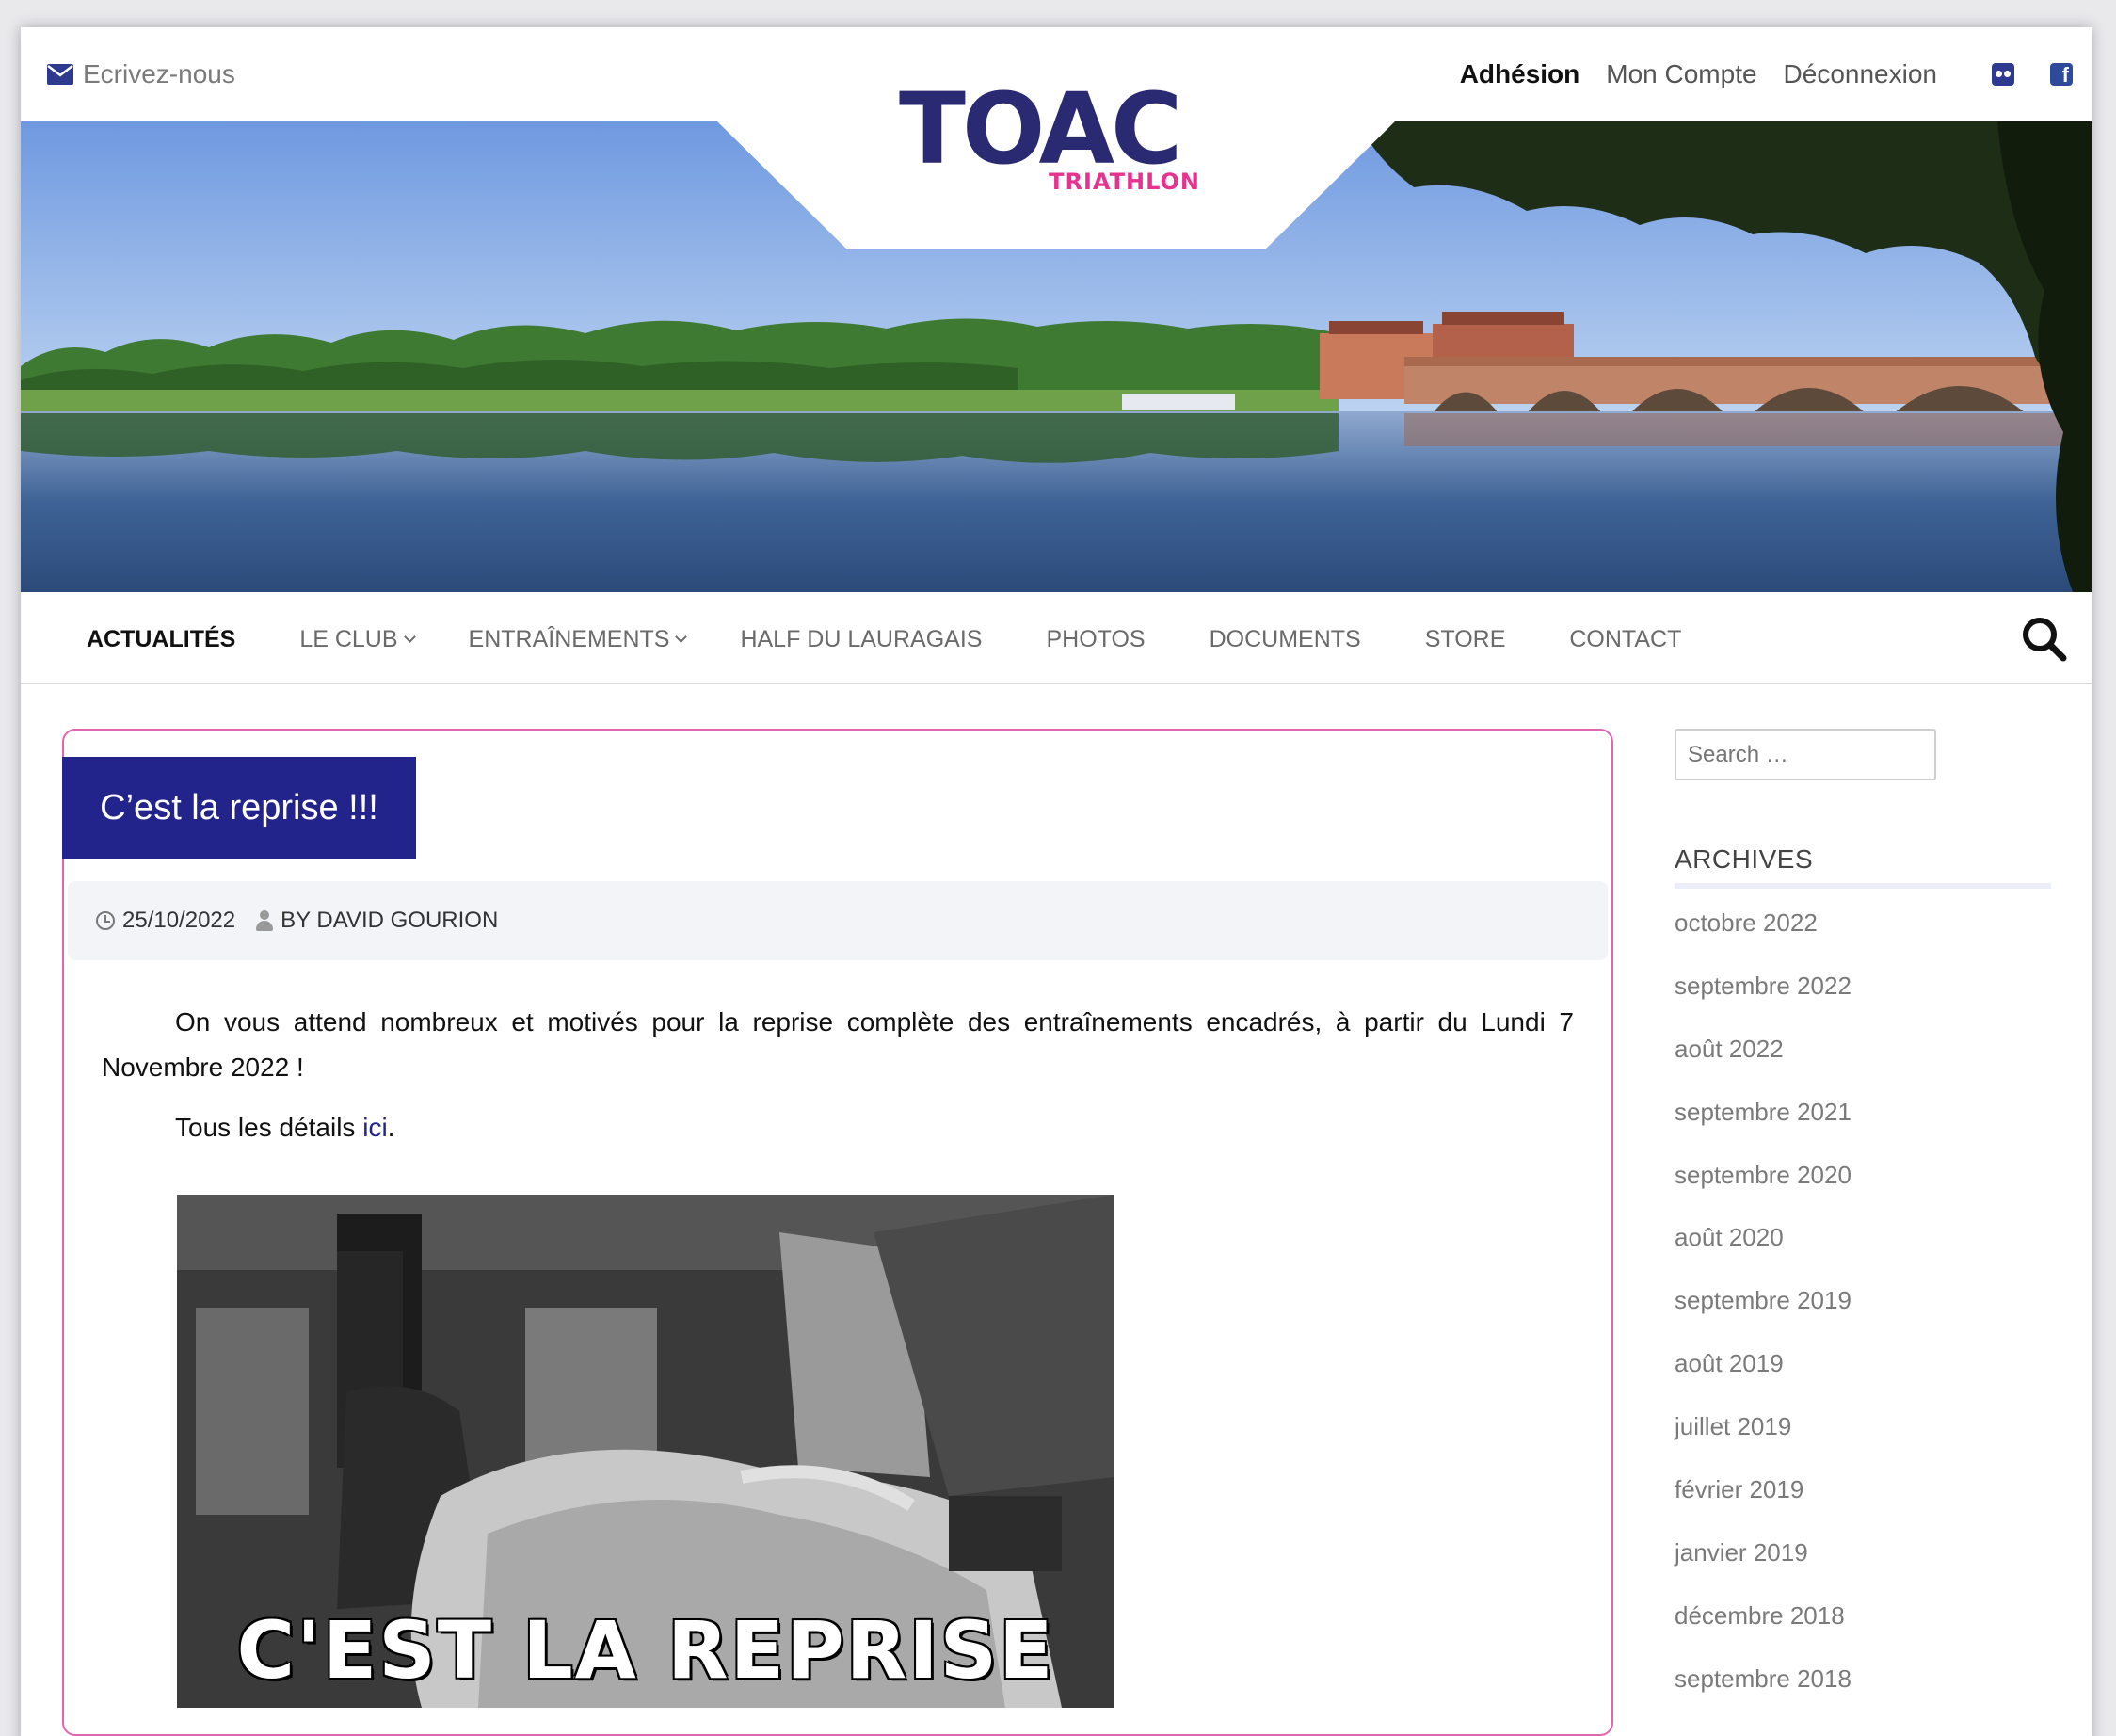  Describe the element at coordinates (391, 1127) in the screenshot. I see `details-suffix: .` at that location.